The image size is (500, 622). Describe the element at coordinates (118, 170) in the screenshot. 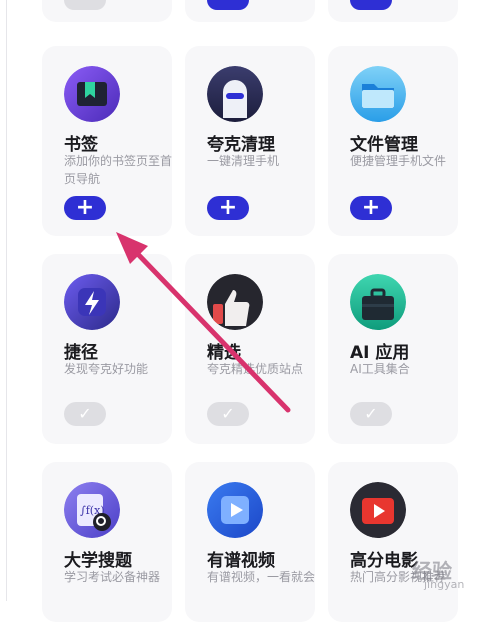

I see `card-description: 添加你的书签页至首页导航` at that location.